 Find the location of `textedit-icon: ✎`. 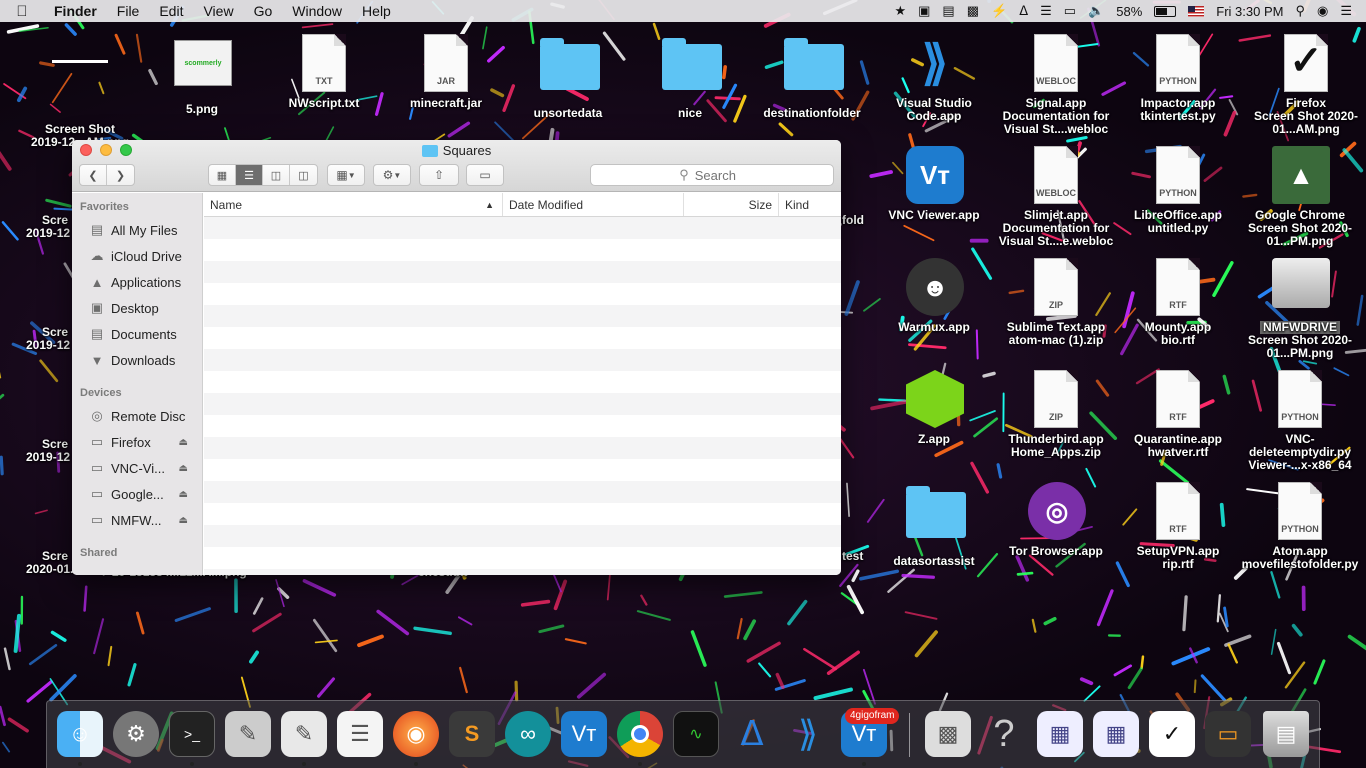

textedit-icon: ✎ is located at coordinates (304, 734).